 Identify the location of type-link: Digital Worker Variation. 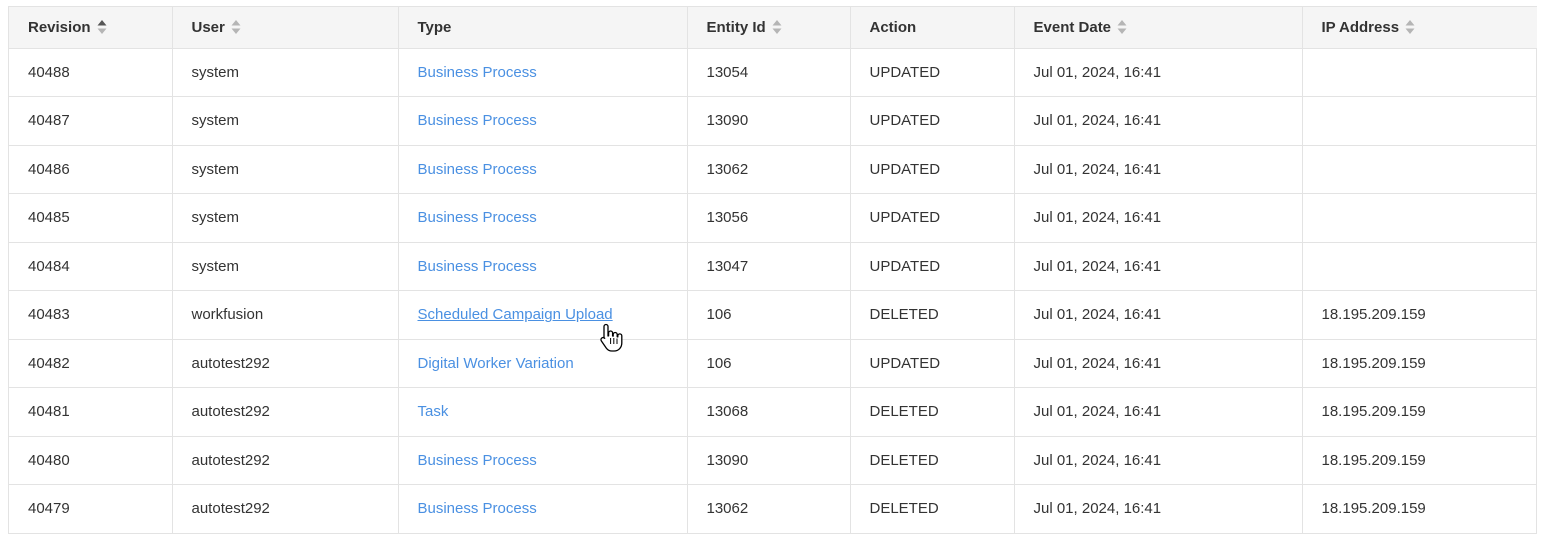
(496, 363).